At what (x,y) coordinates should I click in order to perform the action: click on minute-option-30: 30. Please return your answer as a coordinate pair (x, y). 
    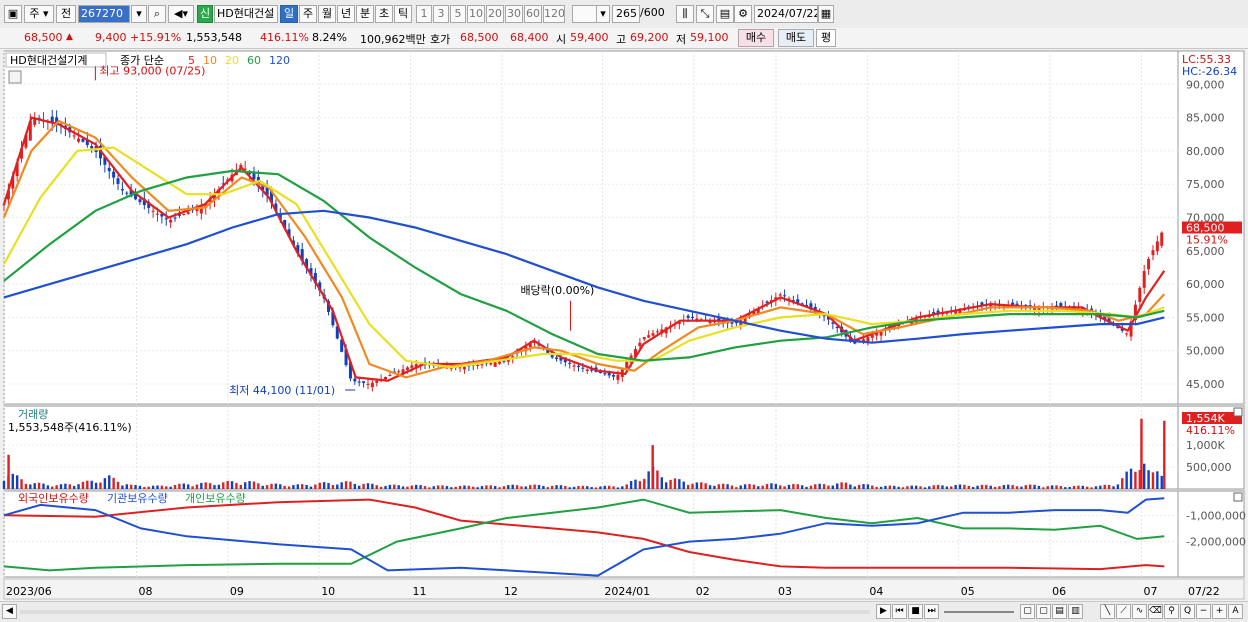
    Looking at the image, I should click on (514, 14).